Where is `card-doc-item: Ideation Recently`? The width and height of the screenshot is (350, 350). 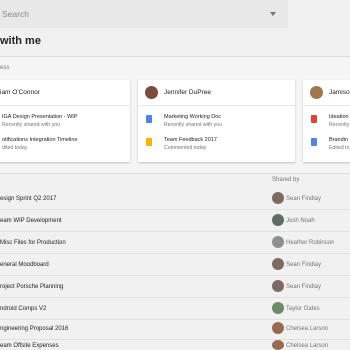 card-doc-item: Ideation Recently is located at coordinates (326, 122).